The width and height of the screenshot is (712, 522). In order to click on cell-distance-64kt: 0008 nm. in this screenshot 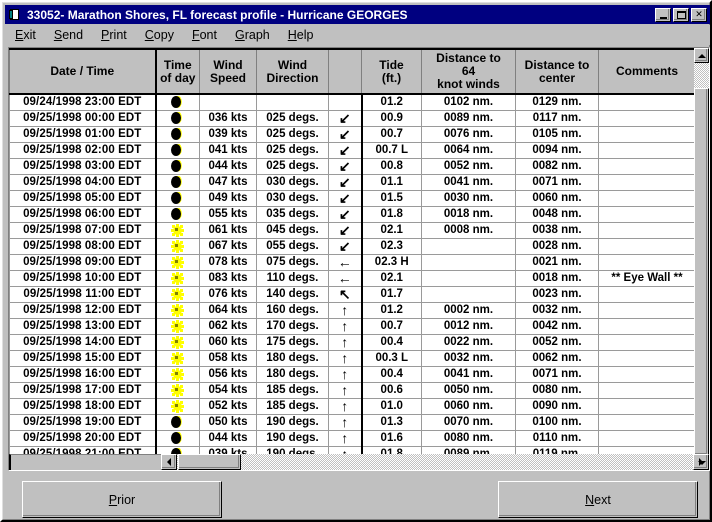, I will do `click(468, 230)`.